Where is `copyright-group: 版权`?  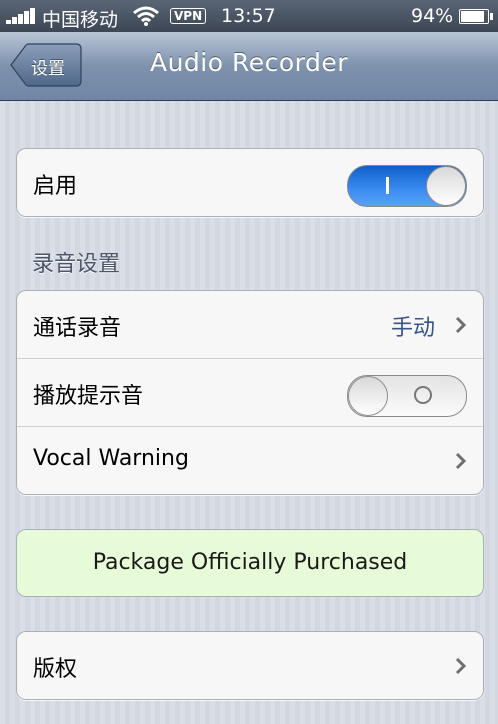 copyright-group: 版权 is located at coordinates (250, 665).